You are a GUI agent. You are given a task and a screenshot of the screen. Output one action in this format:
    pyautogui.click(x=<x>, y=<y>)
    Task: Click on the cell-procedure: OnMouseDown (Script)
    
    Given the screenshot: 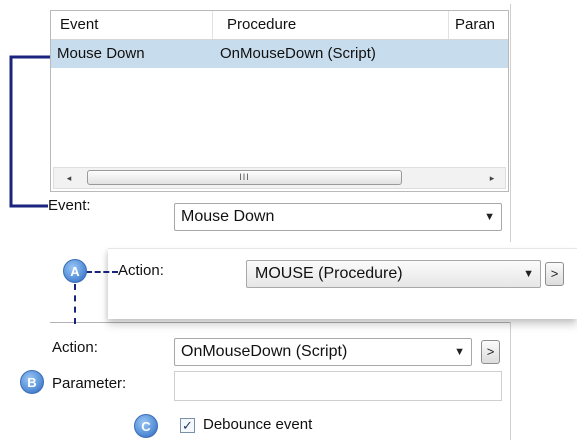 What is the action you would take?
    pyautogui.click(x=298, y=53)
    